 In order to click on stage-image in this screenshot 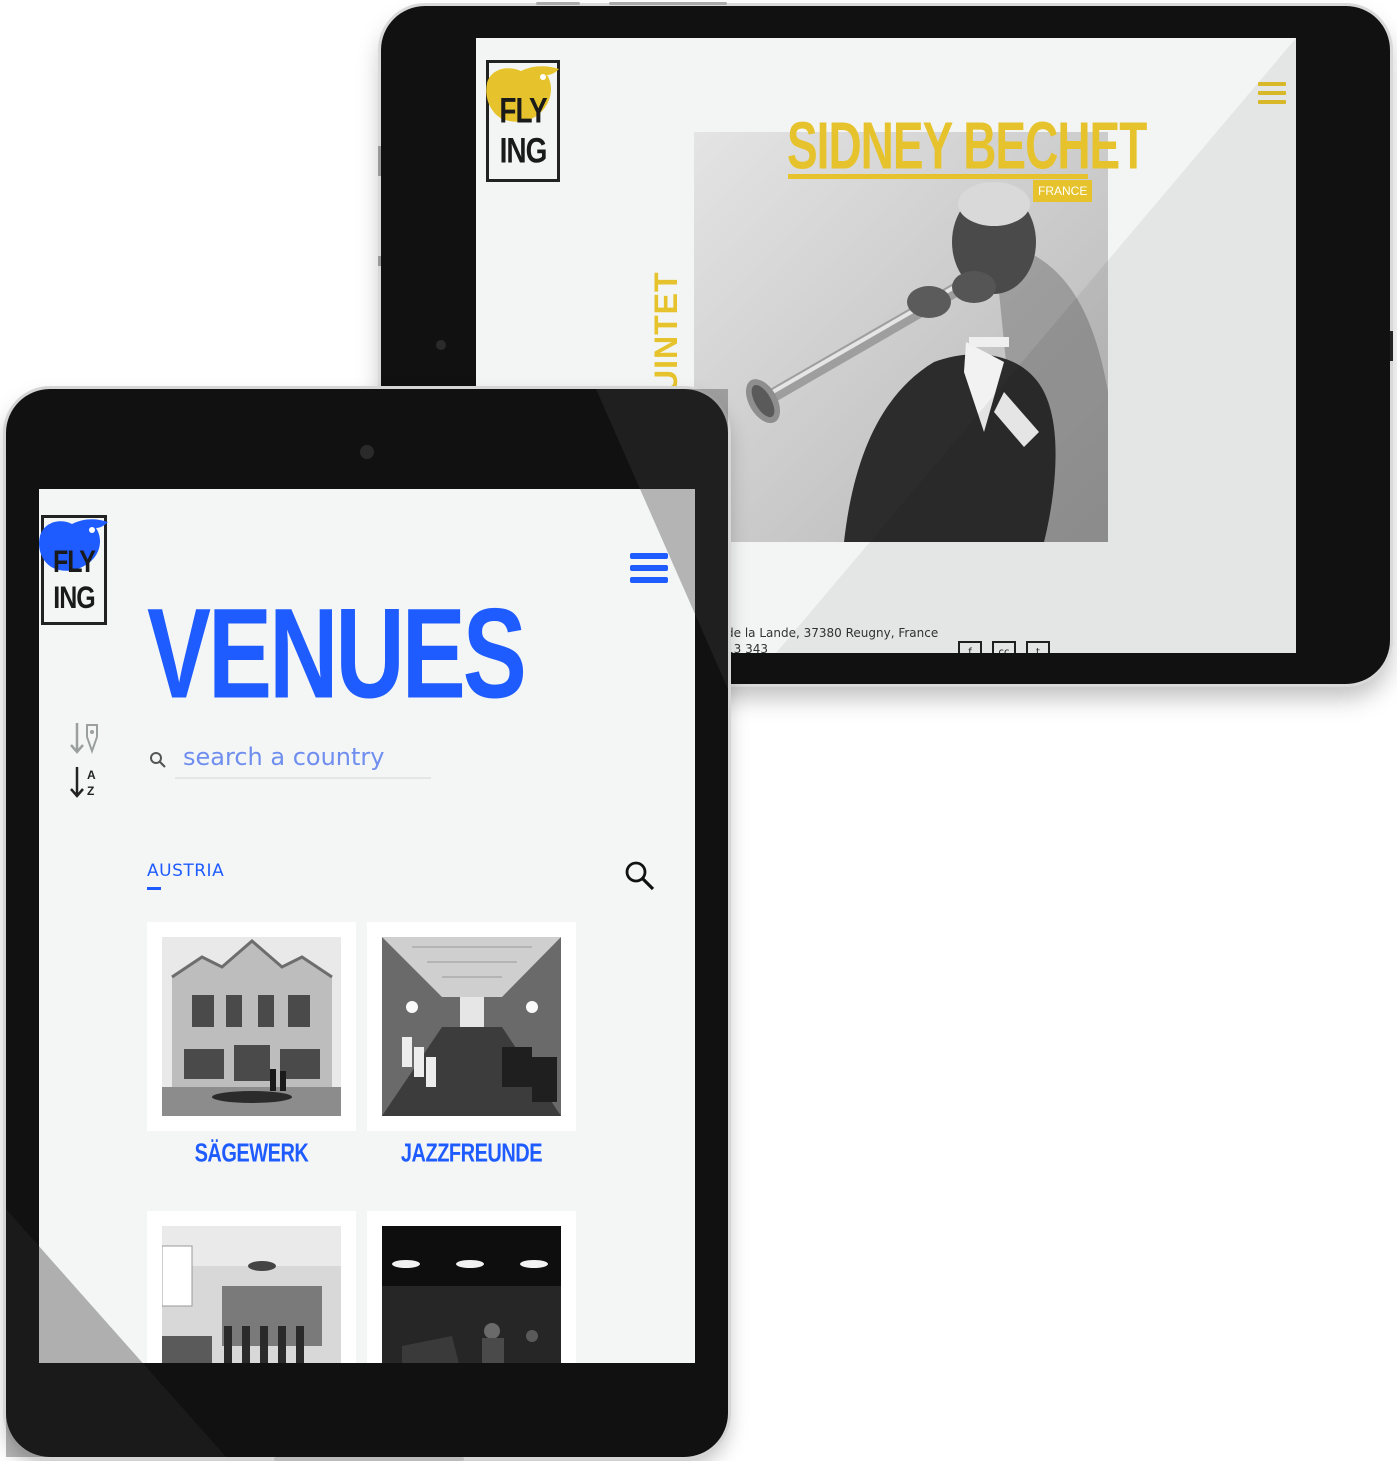, I will do `click(471, 1294)`.